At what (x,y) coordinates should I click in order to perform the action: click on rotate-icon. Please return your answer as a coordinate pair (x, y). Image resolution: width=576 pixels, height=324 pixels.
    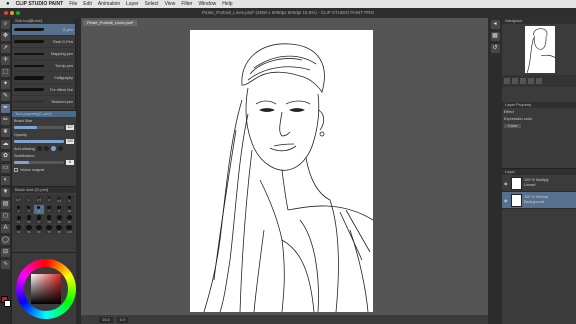
    Looking at the image, I should click on (531, 81).